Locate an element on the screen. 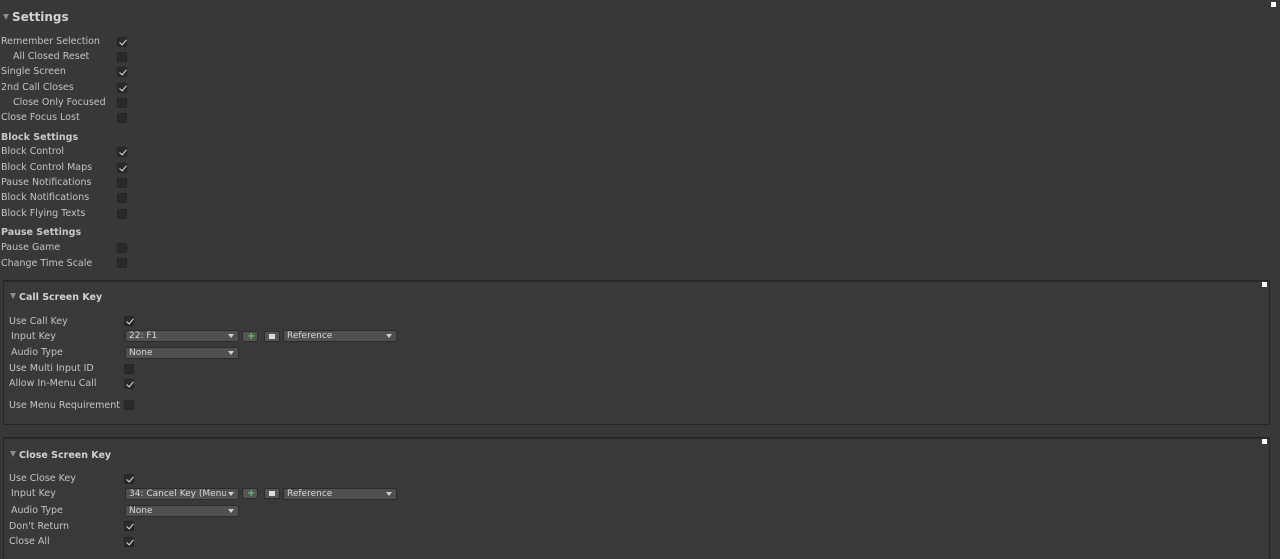 Image resolution: width=1280 pixels, height=559 pixels. call-input-key-label: Input Key is located at coordinates (33, 336).